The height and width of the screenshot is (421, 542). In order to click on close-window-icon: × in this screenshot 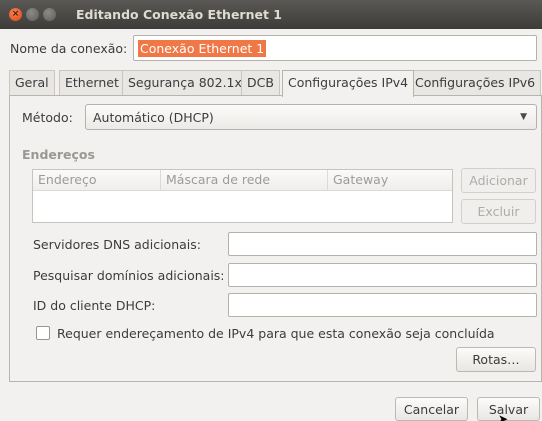, I will do `click(15, 14)`.